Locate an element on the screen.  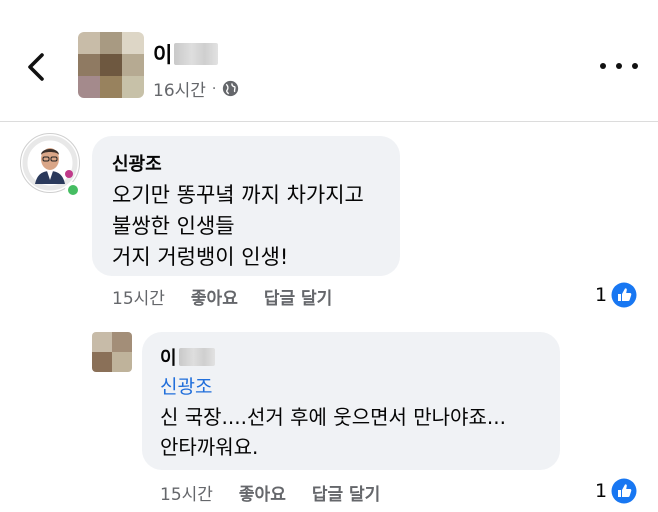
header-divider is located at coordinates (329, 121).